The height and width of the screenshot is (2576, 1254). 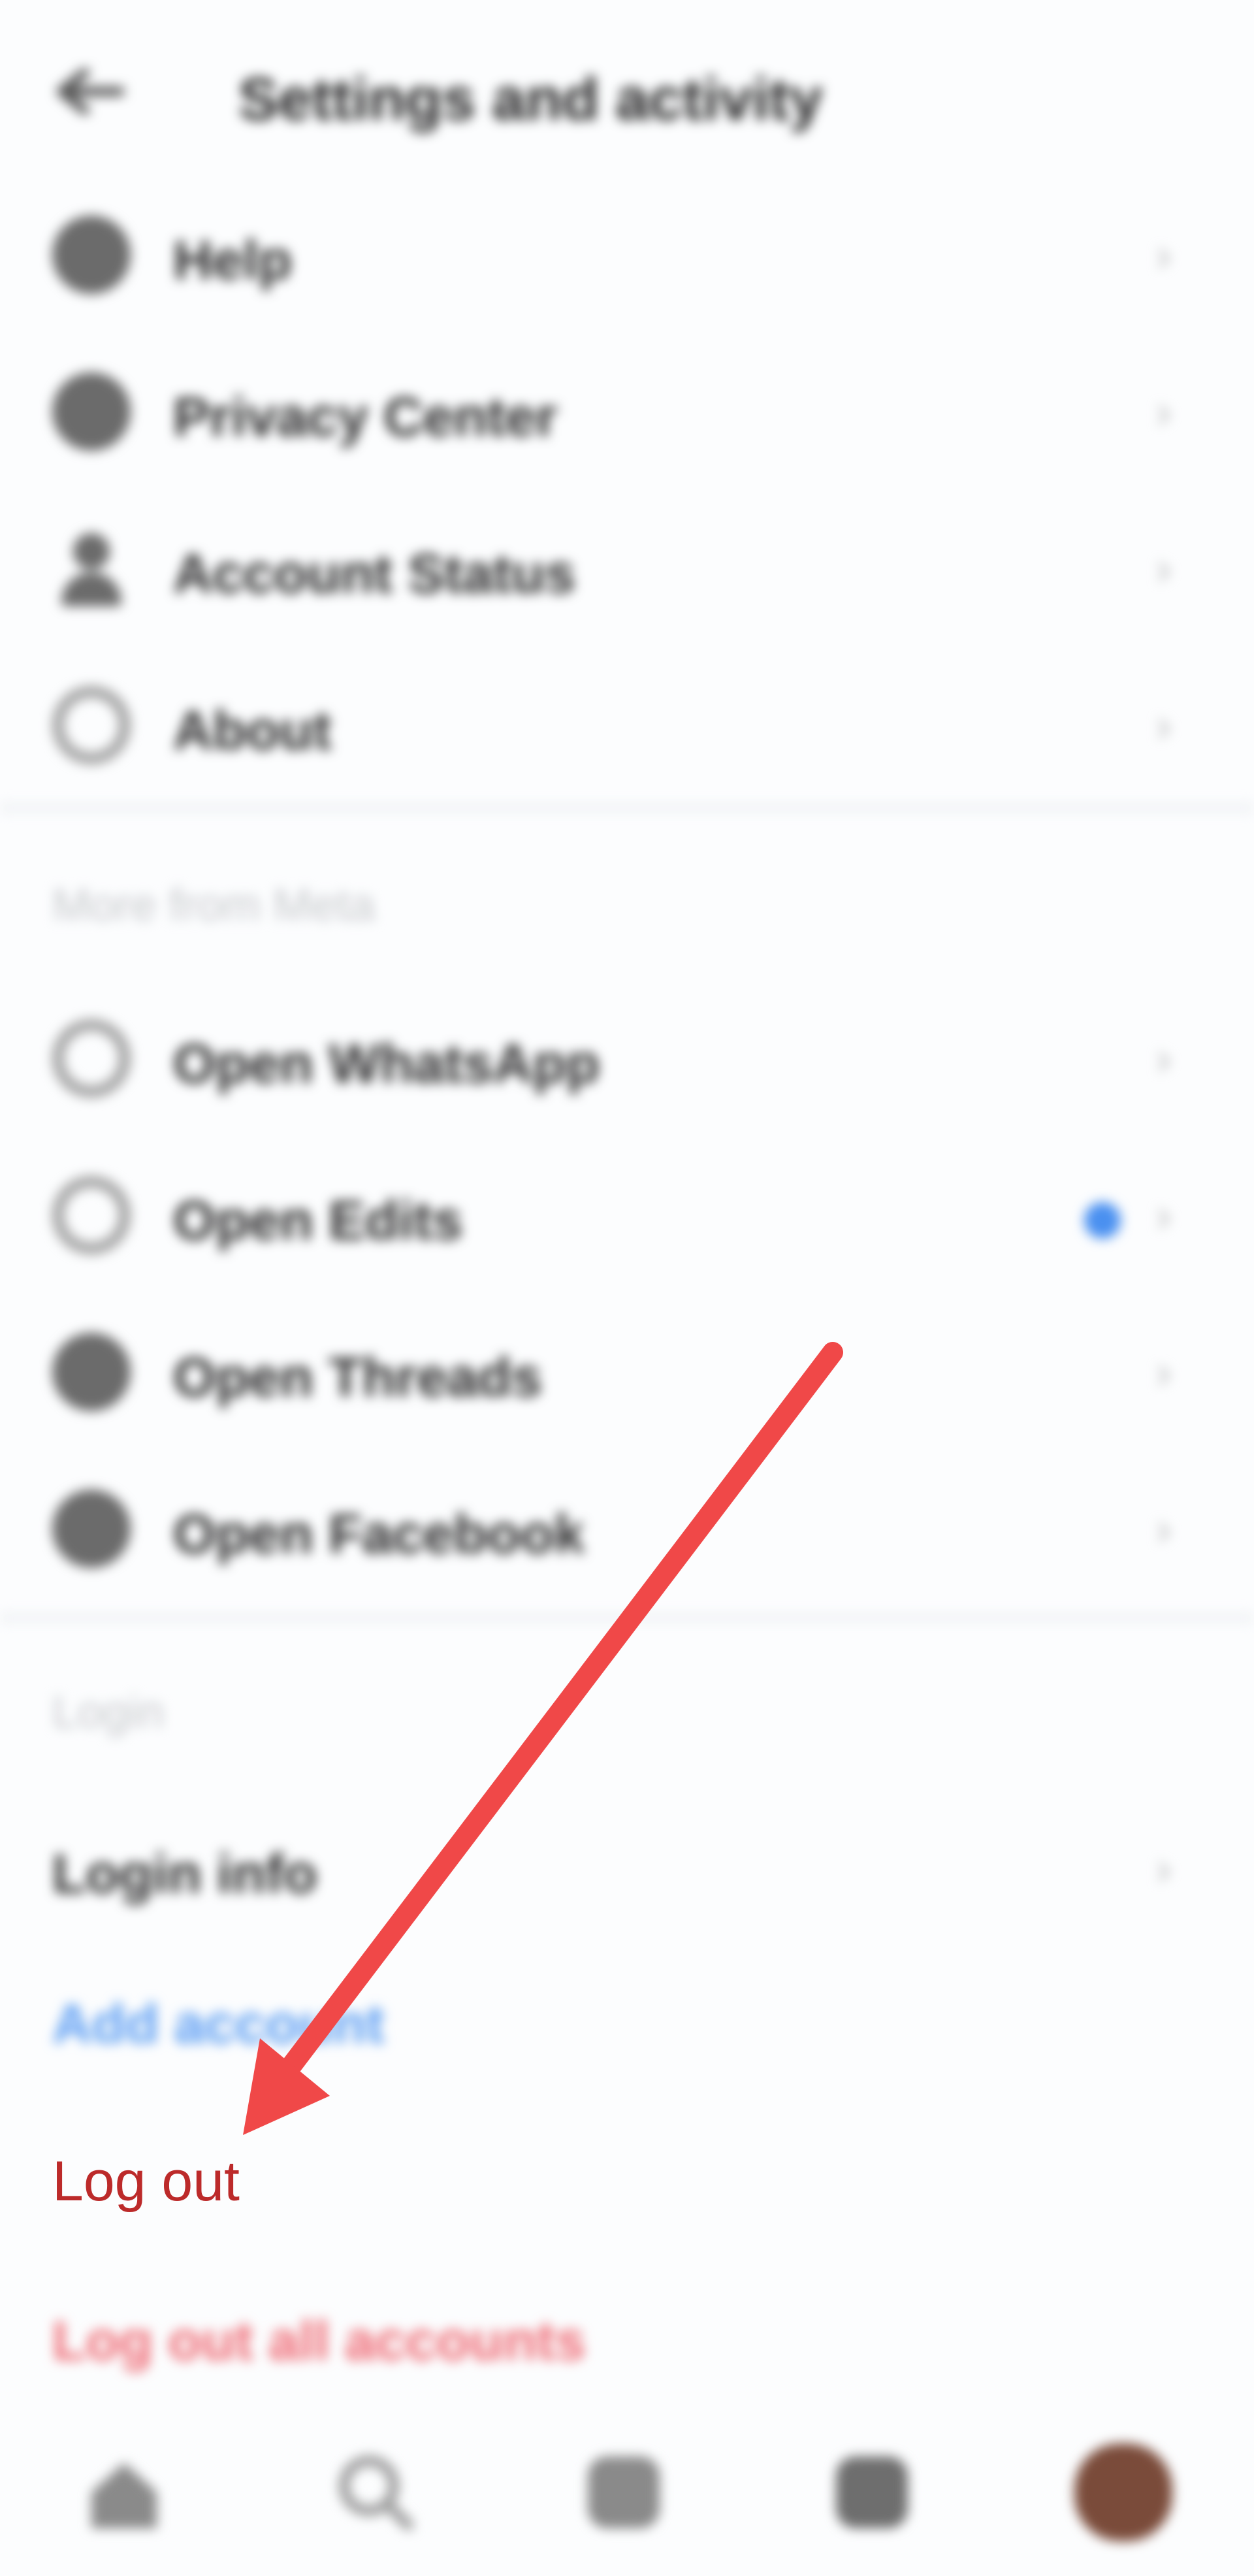 I want to click on log-out-button: Log out, so click(x=146, y=2181).